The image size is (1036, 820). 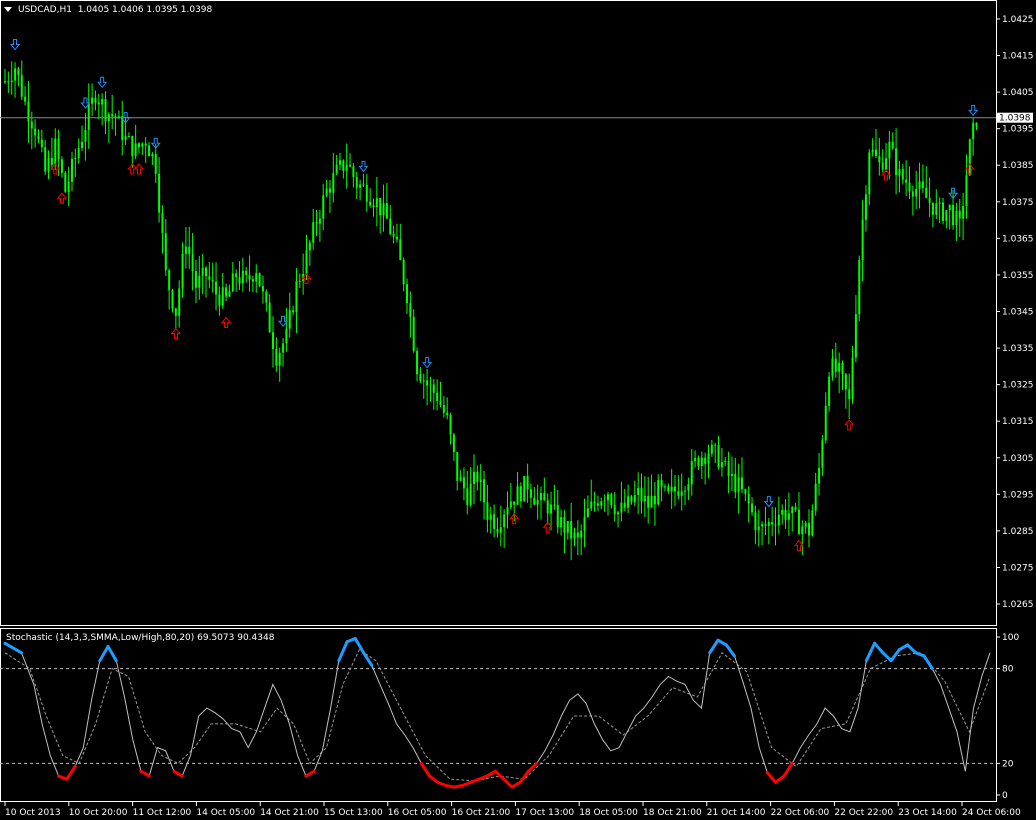 What do you see at coordinates (1018, 166) in the screenshot?
I see `price-label: 1.0385` at bounding box center [1018, 166].